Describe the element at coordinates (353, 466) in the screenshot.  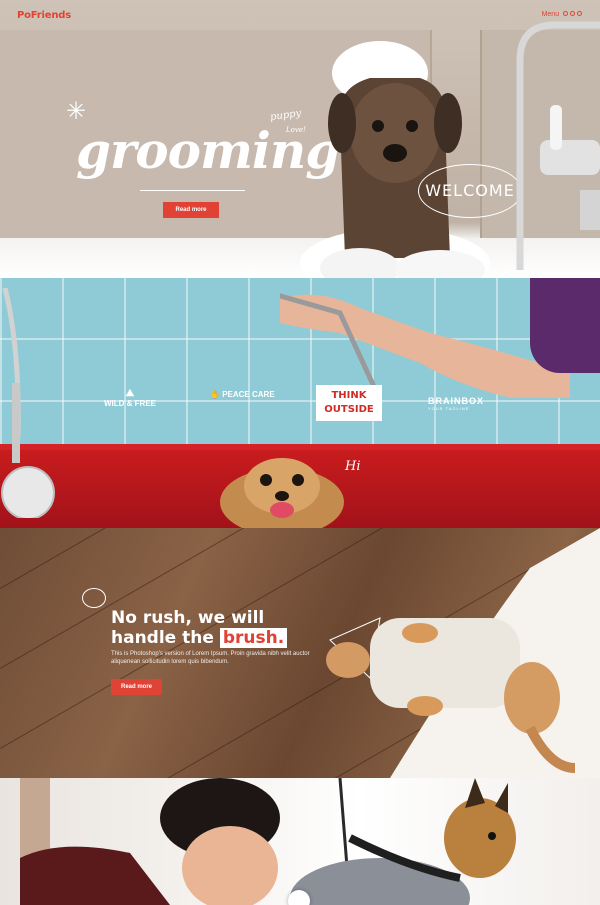
I see `greeting-text: Hi` at that location.